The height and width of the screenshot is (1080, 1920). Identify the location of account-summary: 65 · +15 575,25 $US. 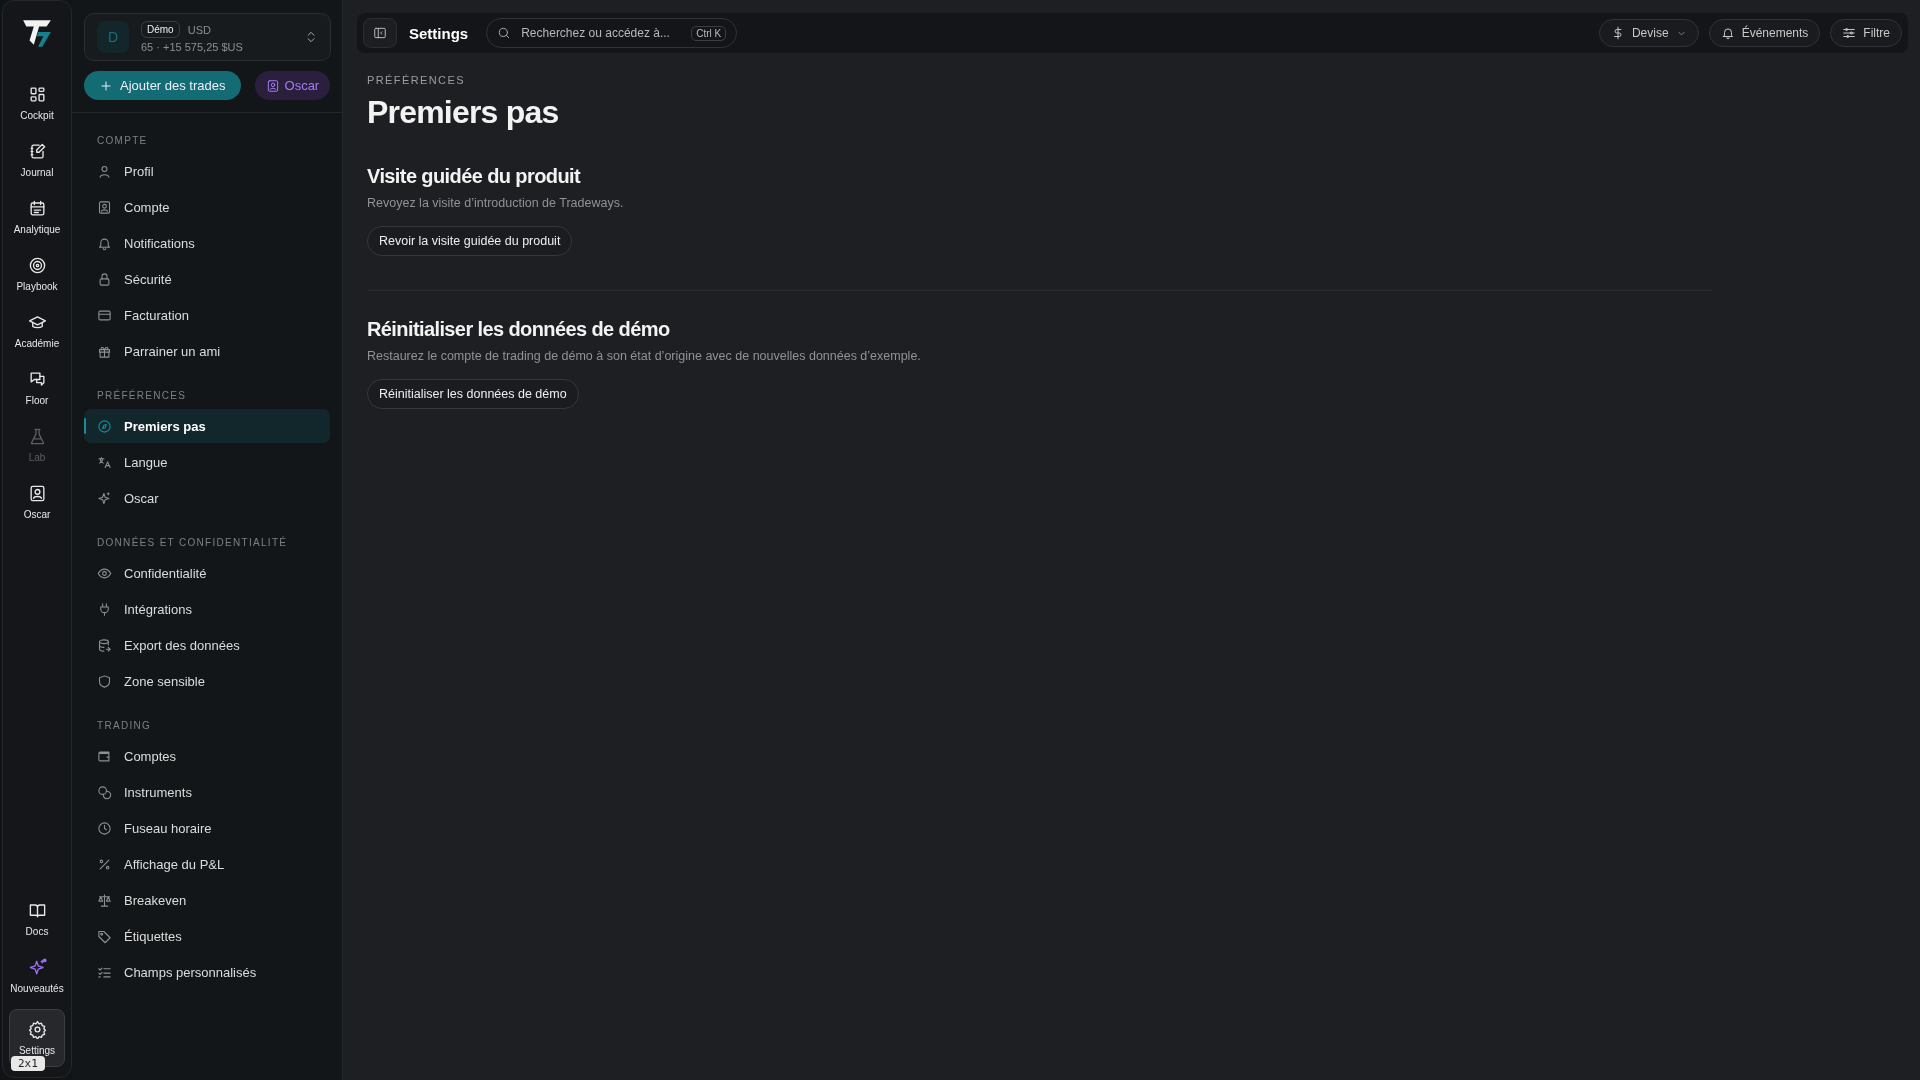
(192, 47).